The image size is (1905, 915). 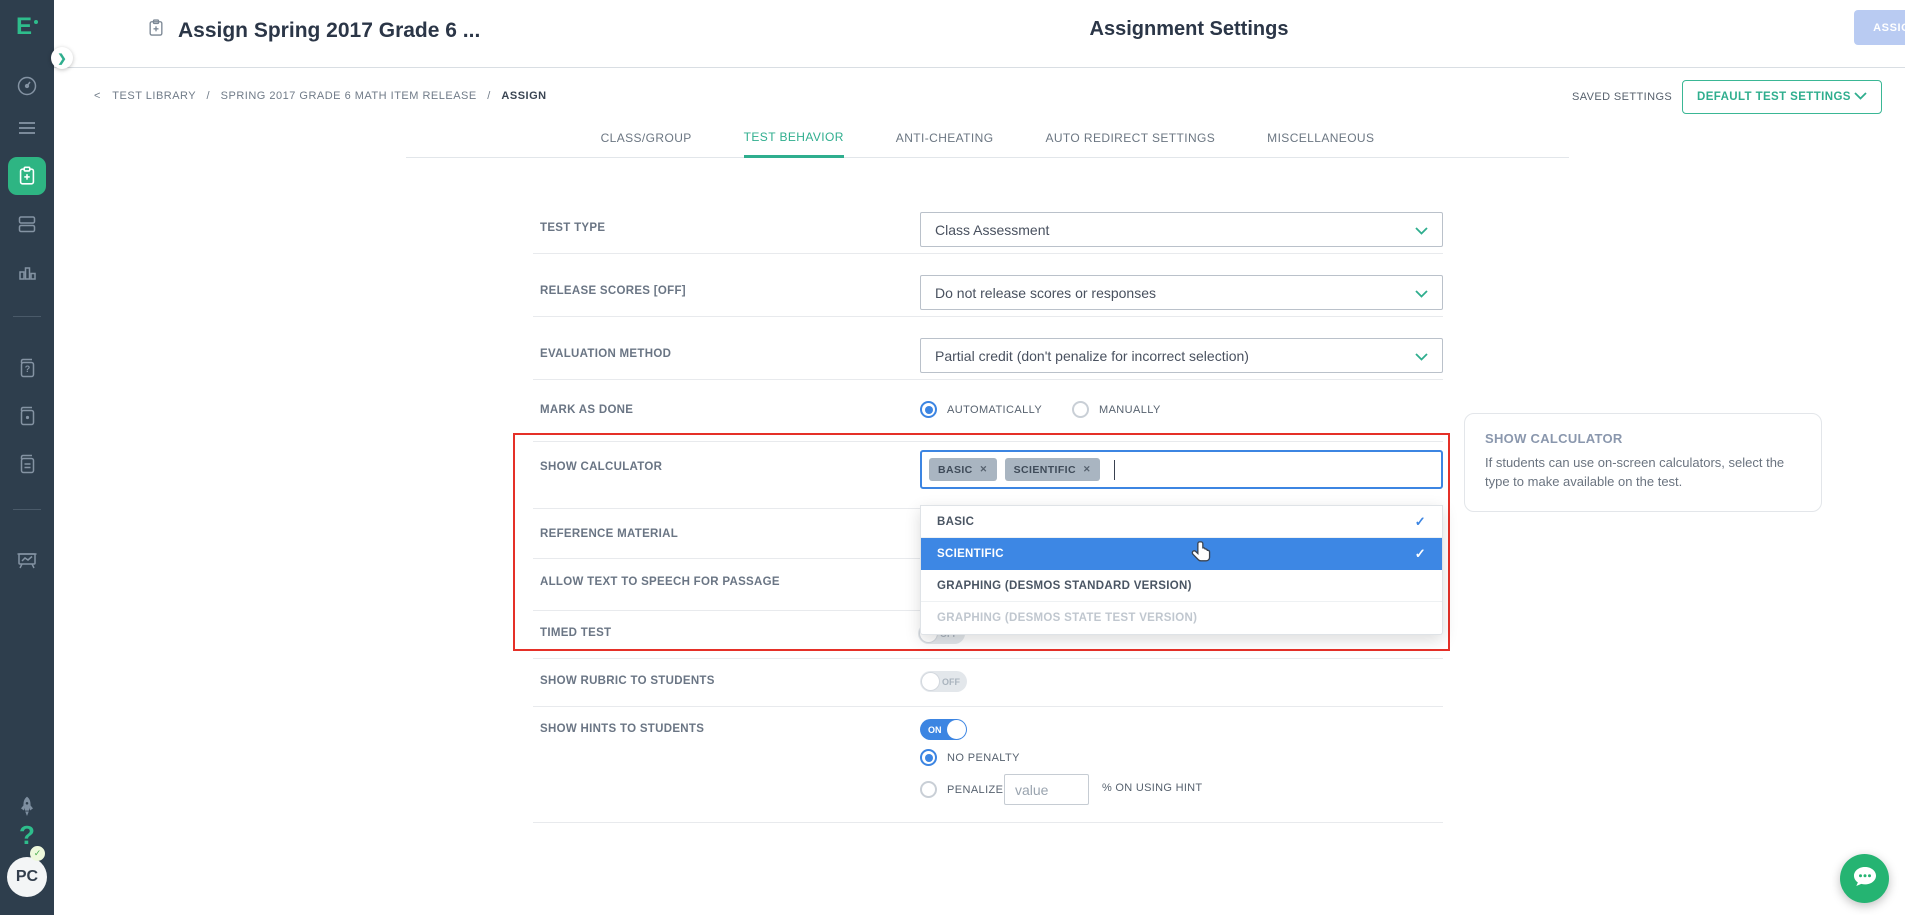 I want to click on test-type-label: TEST TYPE, so click(x=573, y=228).